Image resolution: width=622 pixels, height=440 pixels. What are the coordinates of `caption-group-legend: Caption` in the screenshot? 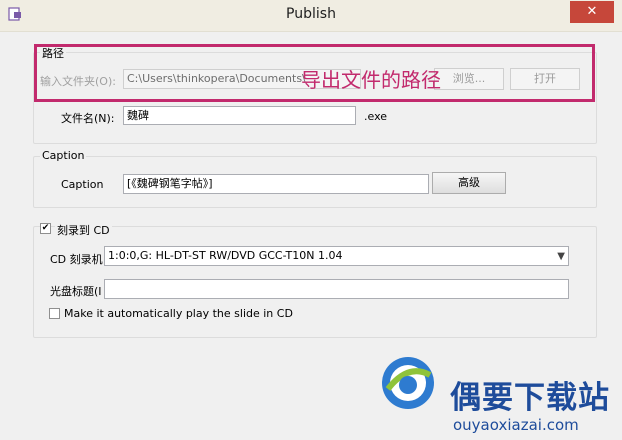 It's located at (63, 155).